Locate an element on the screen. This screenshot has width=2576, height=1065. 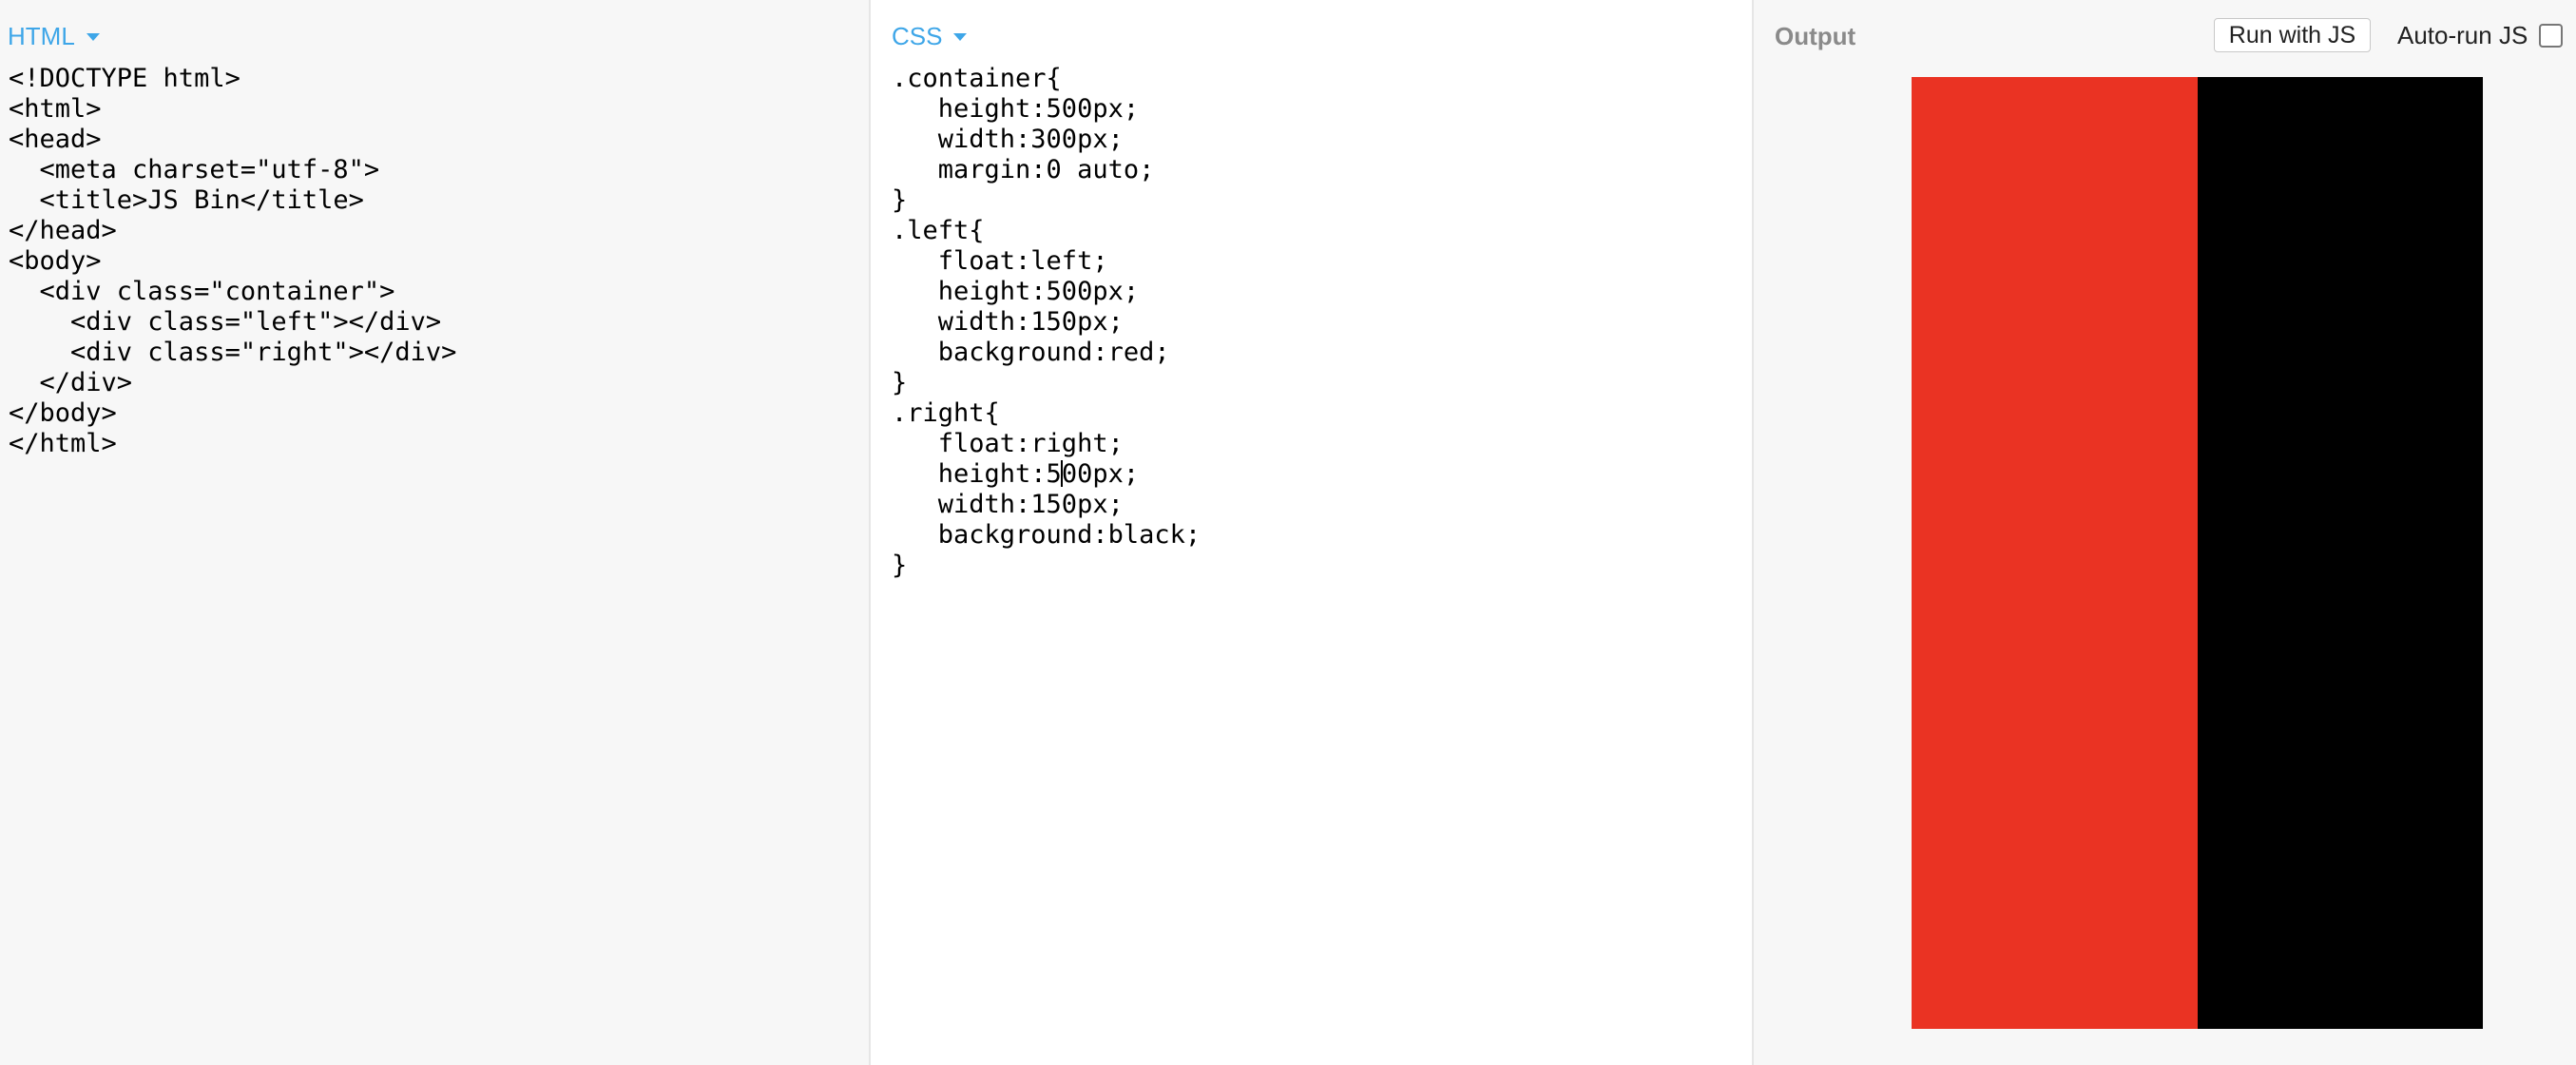
code-line: <!DOCTYPE html> is located at coordinates (124, 78).